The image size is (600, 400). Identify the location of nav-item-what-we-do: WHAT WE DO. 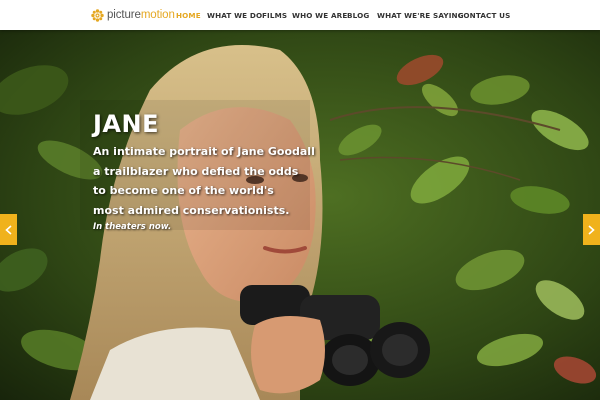
(234, 15).